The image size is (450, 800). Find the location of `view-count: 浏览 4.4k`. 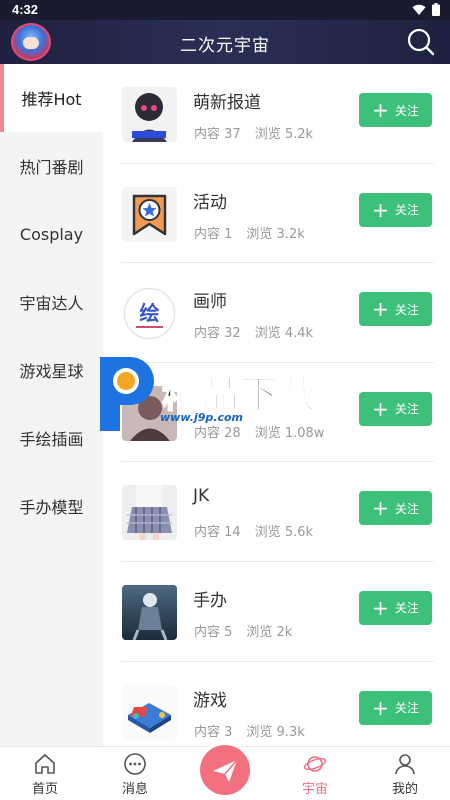

view-count: 浏览 4.4k is located at coordinates (284, 334).